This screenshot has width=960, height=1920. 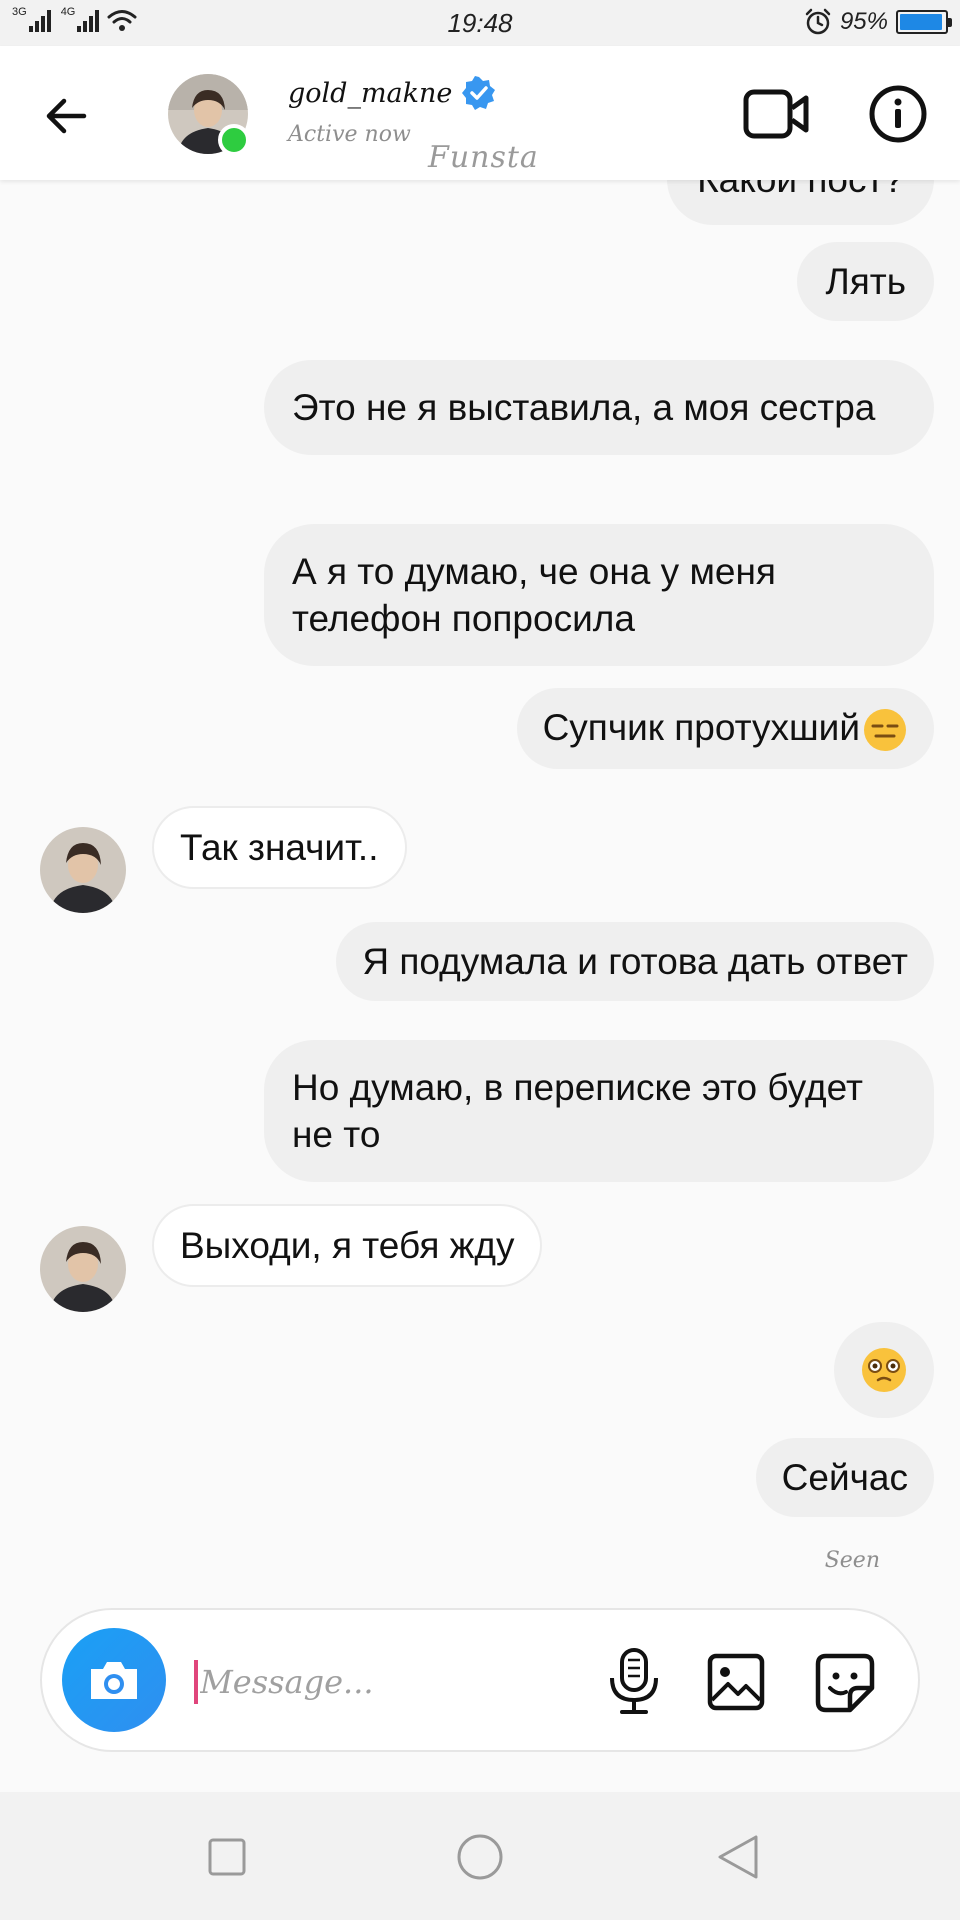 What do you see at coordinates (885, 730) in the screenshot?
I see `expressionless-face-emoji` at bounding box center [885, 730].